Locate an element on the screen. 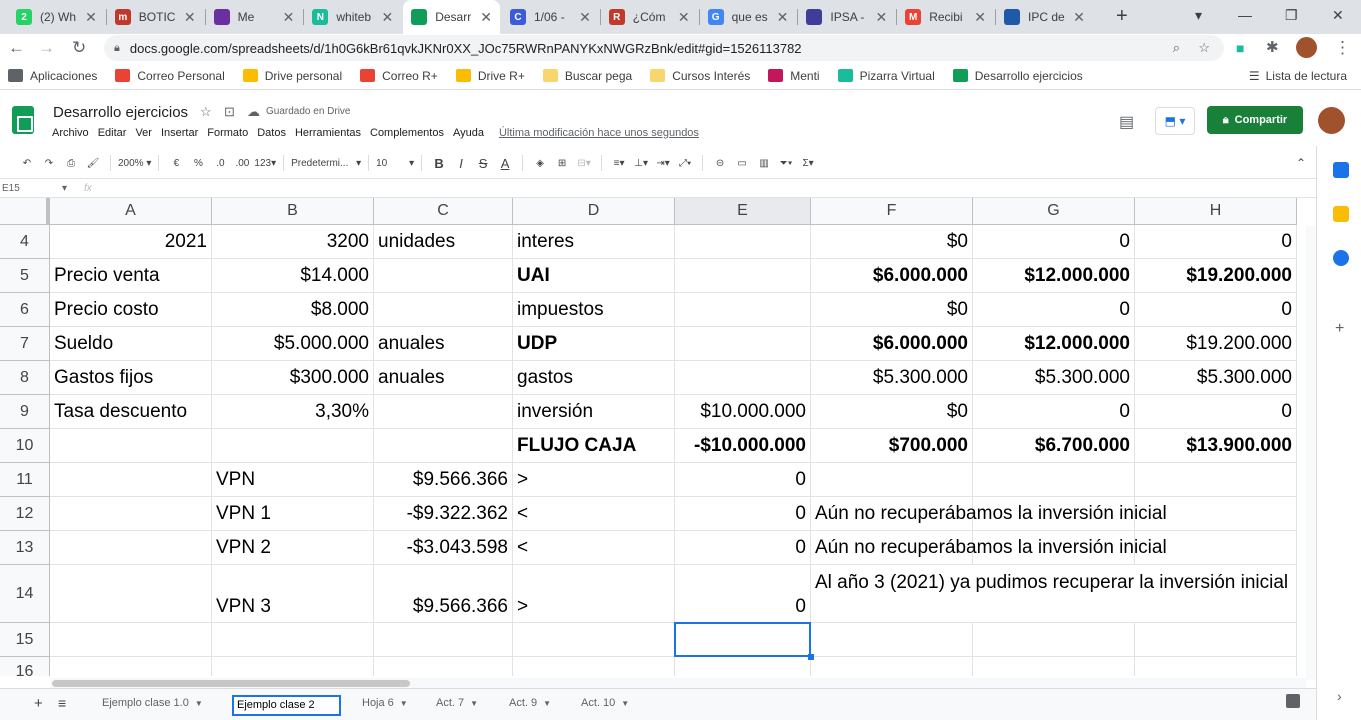 Image resolution: width=1361 pixels, height=720 pixels. cell-f10: $700.000 is located at coordinates (892, 446).